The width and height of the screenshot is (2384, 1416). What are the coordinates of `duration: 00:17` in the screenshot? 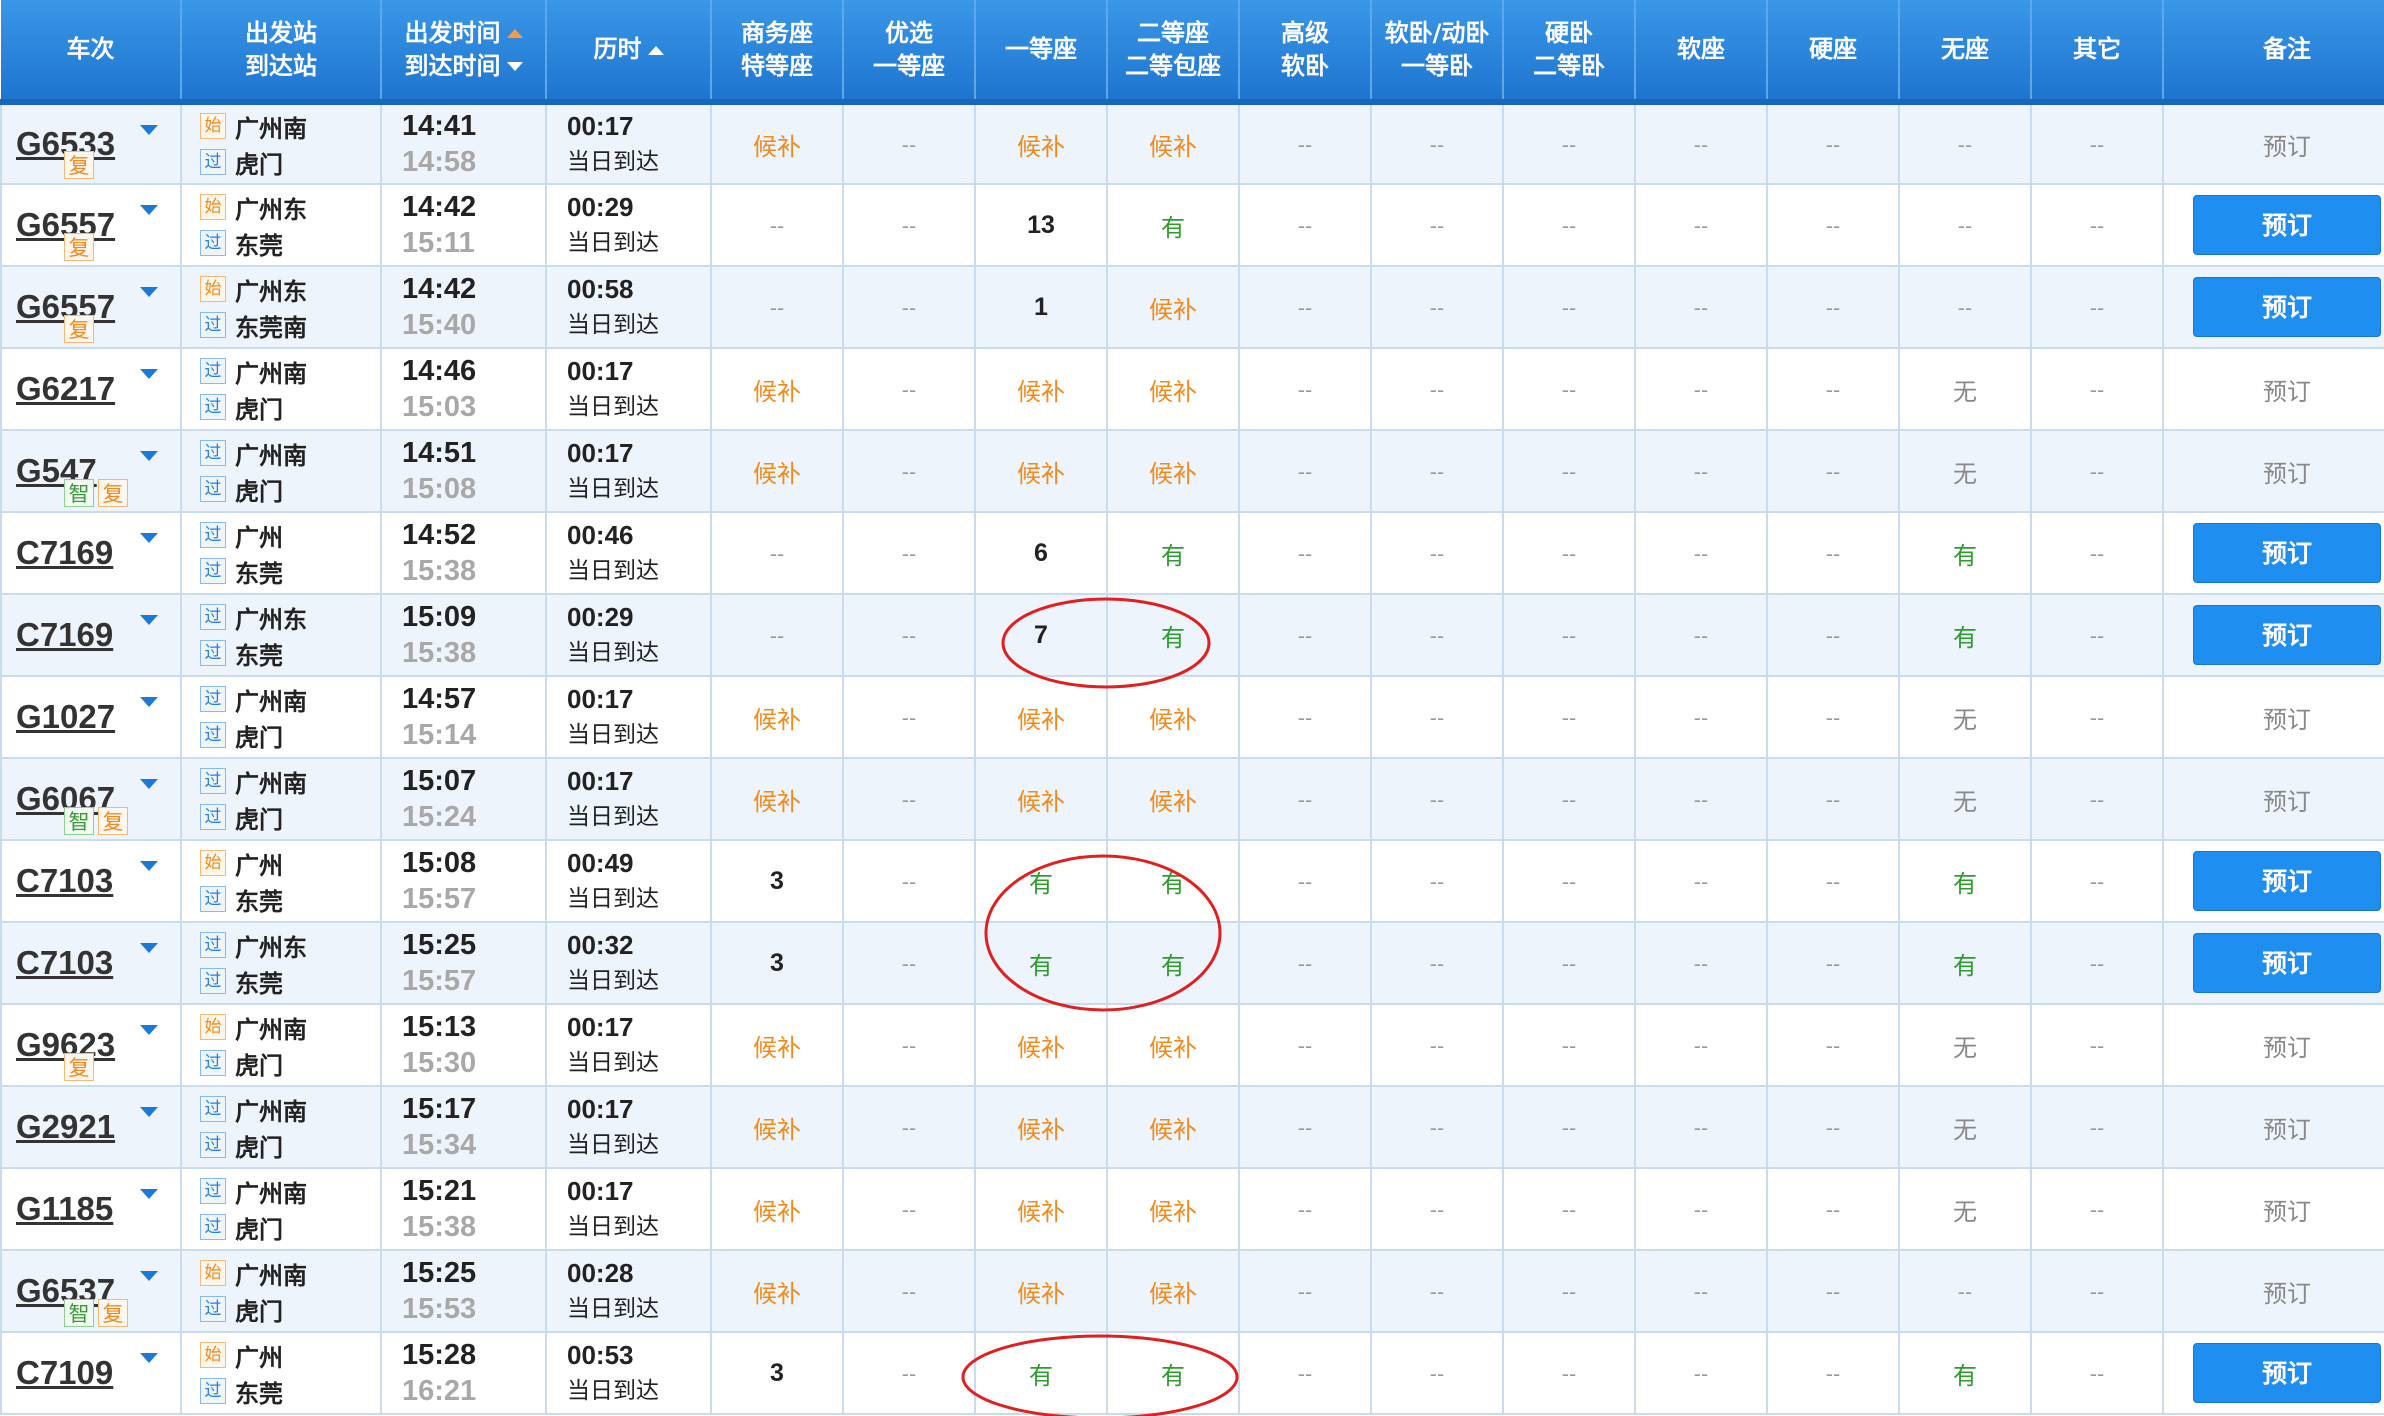 It's located at (600, 699).